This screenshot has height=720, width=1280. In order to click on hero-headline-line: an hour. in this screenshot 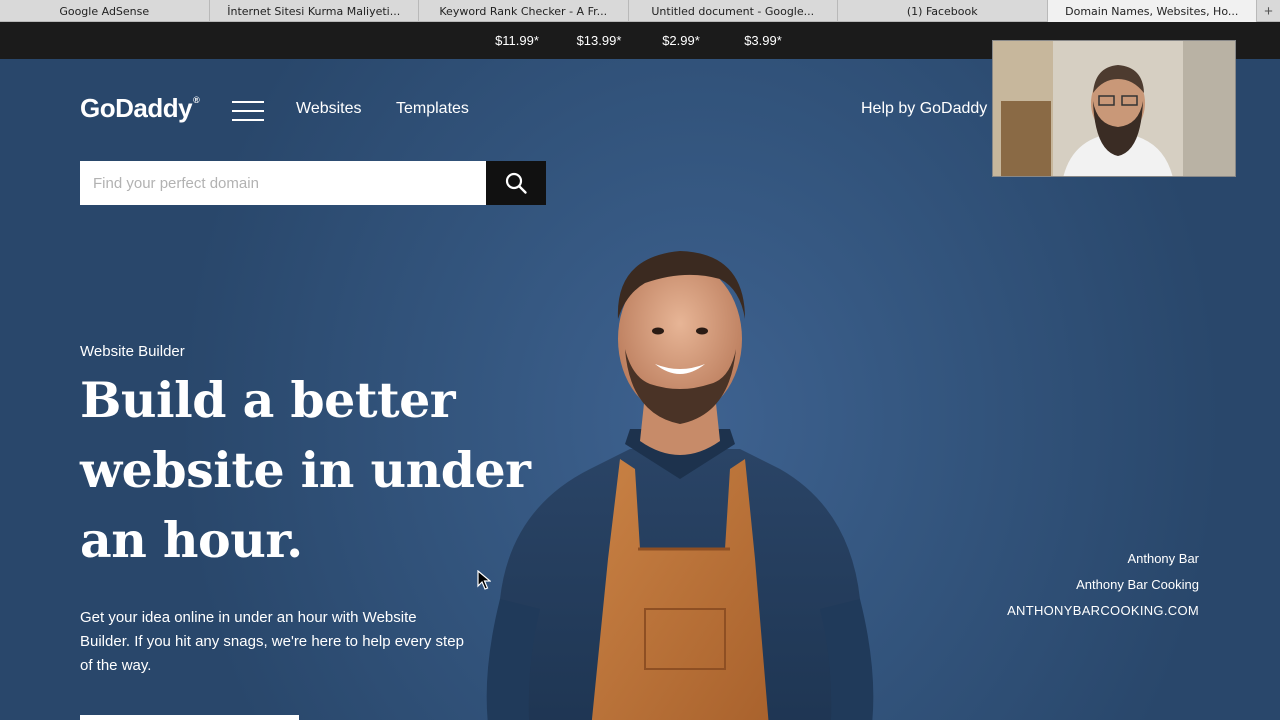, I will do `click(191, 540)`.